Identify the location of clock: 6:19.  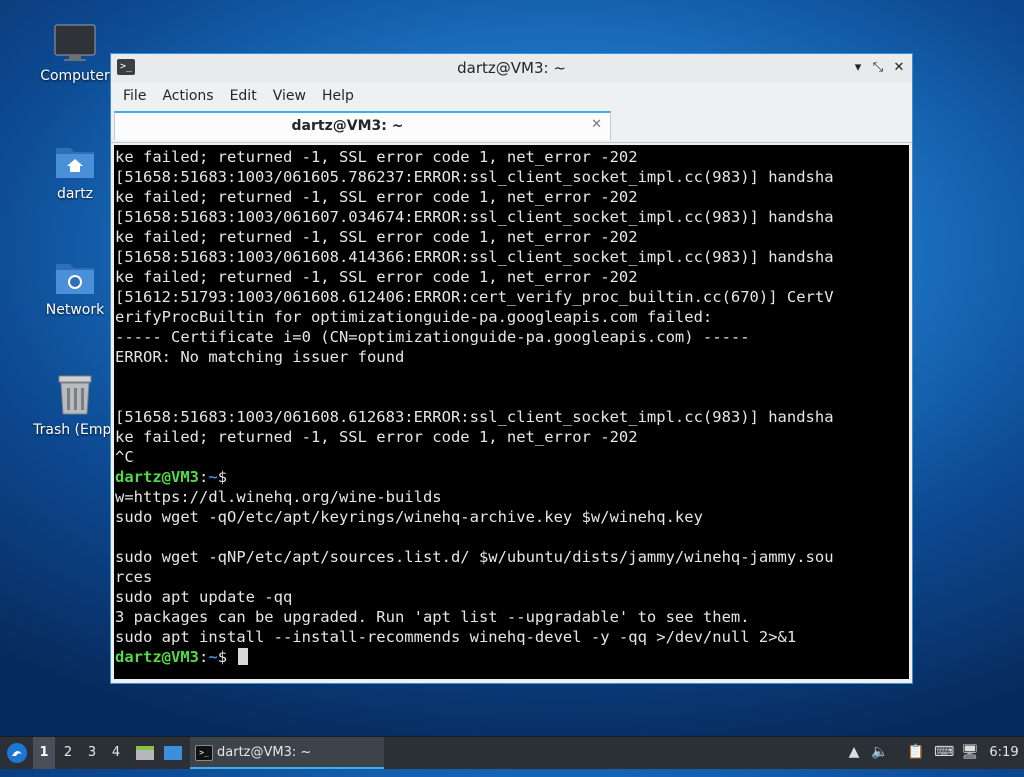
(1004, 753).